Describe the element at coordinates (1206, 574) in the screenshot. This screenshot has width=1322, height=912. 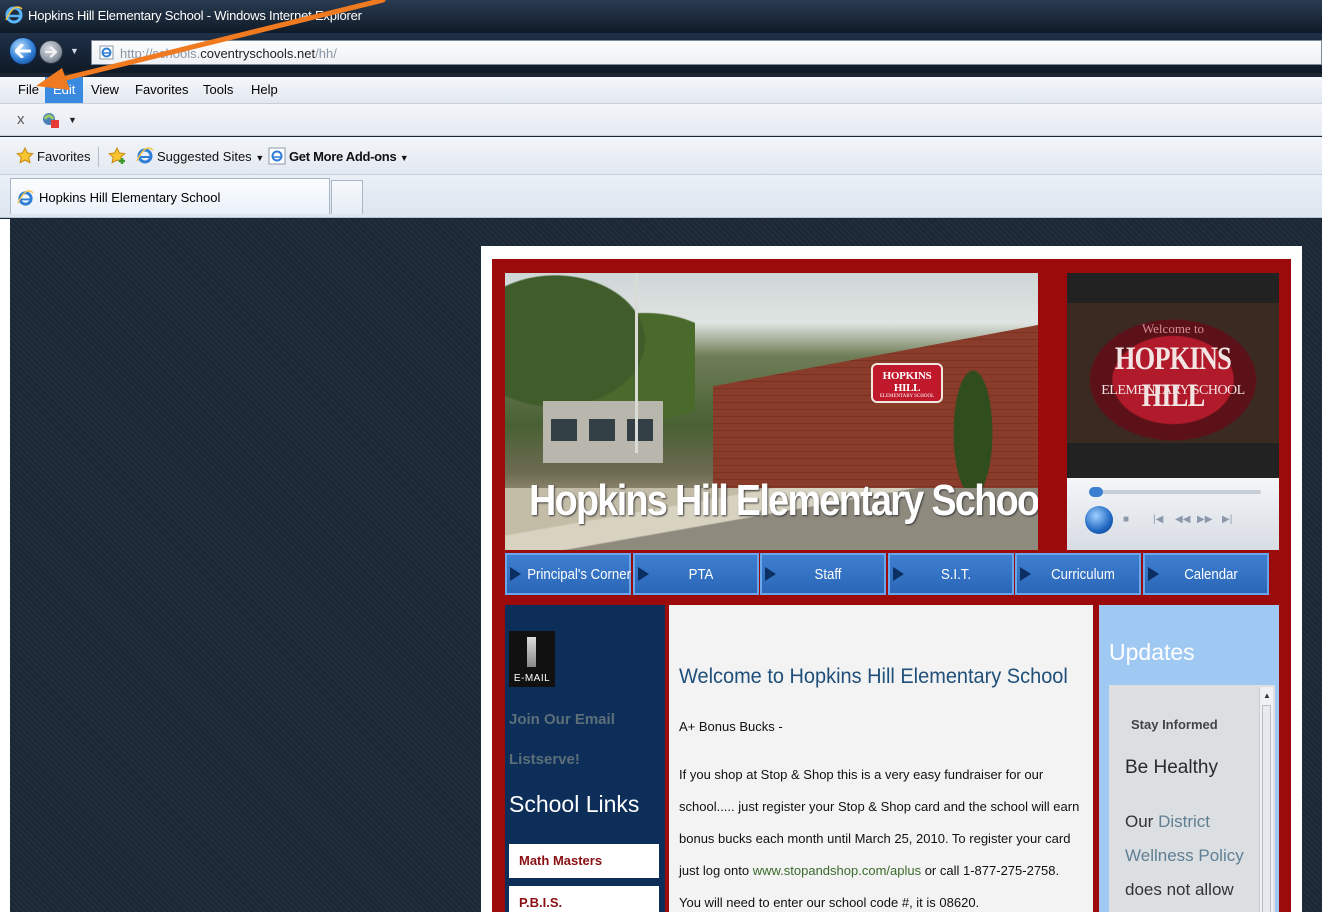
I see `nav-calendar: Calendar` at that location.